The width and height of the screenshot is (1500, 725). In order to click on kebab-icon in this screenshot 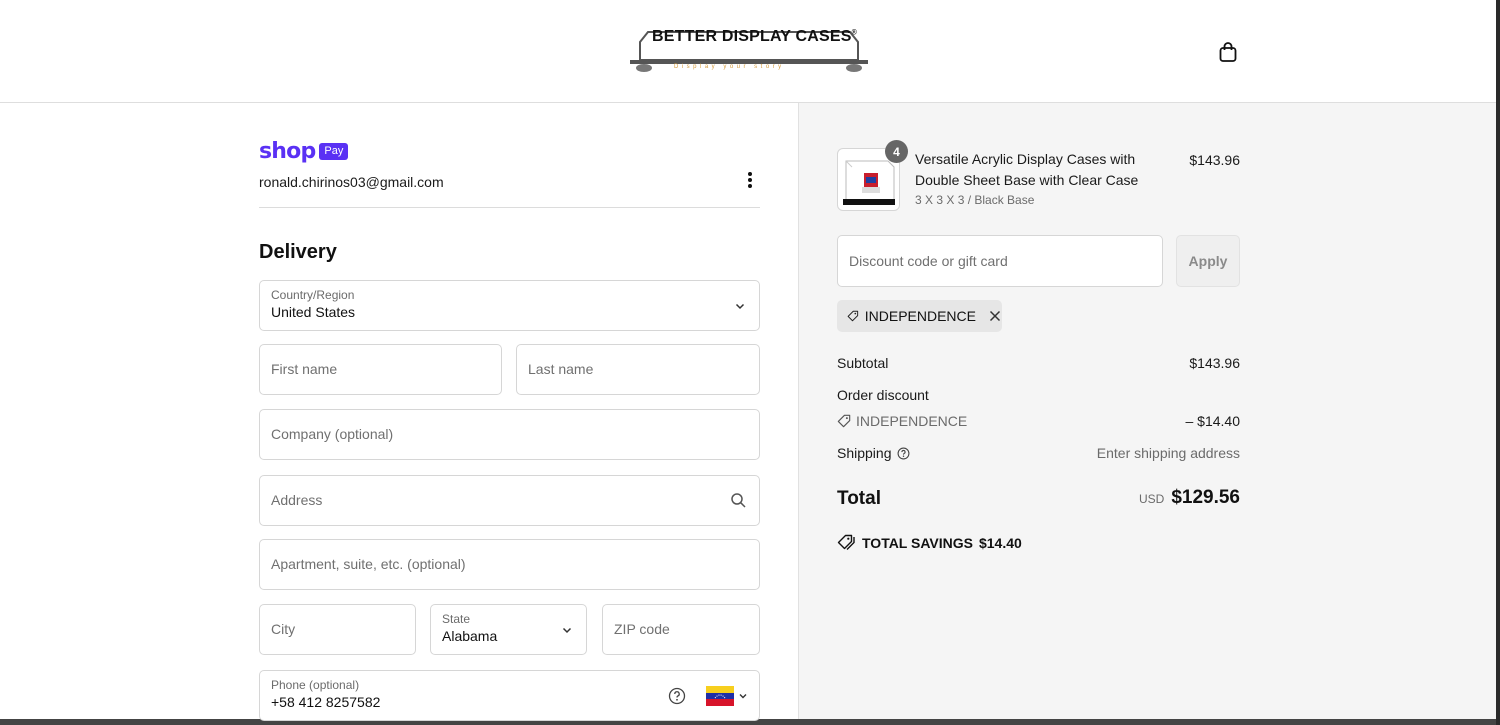, I will do `click(750, 174)`.